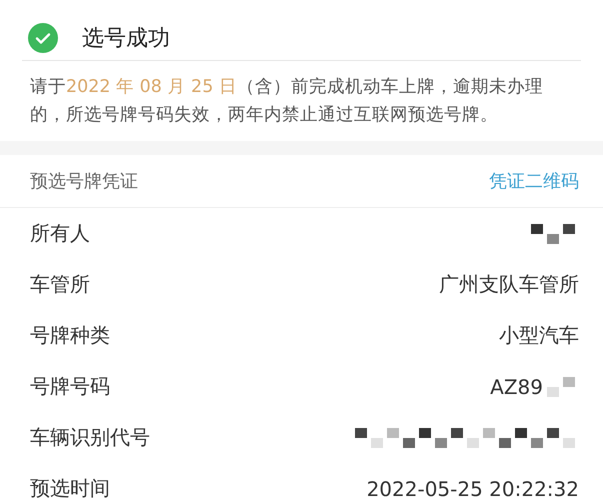  Describe the element at coordinates (534, 181) in the screenshot. I see `qr-code-link: 凭证二维码` at that location.